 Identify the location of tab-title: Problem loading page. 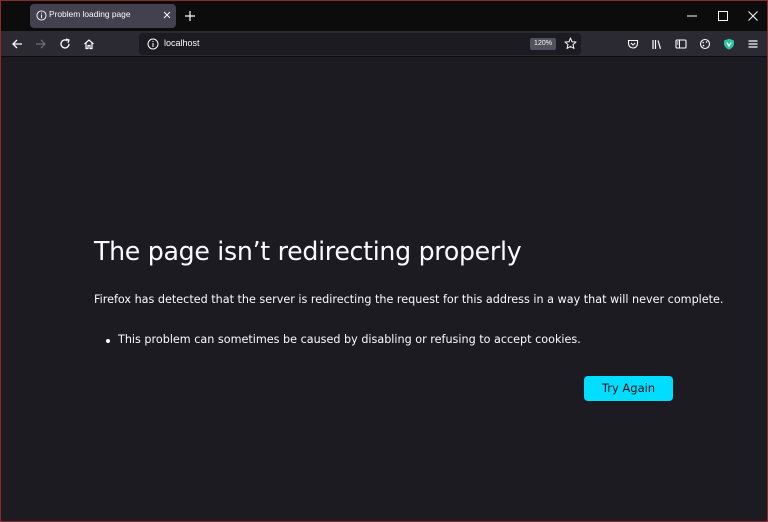
(90, 14).